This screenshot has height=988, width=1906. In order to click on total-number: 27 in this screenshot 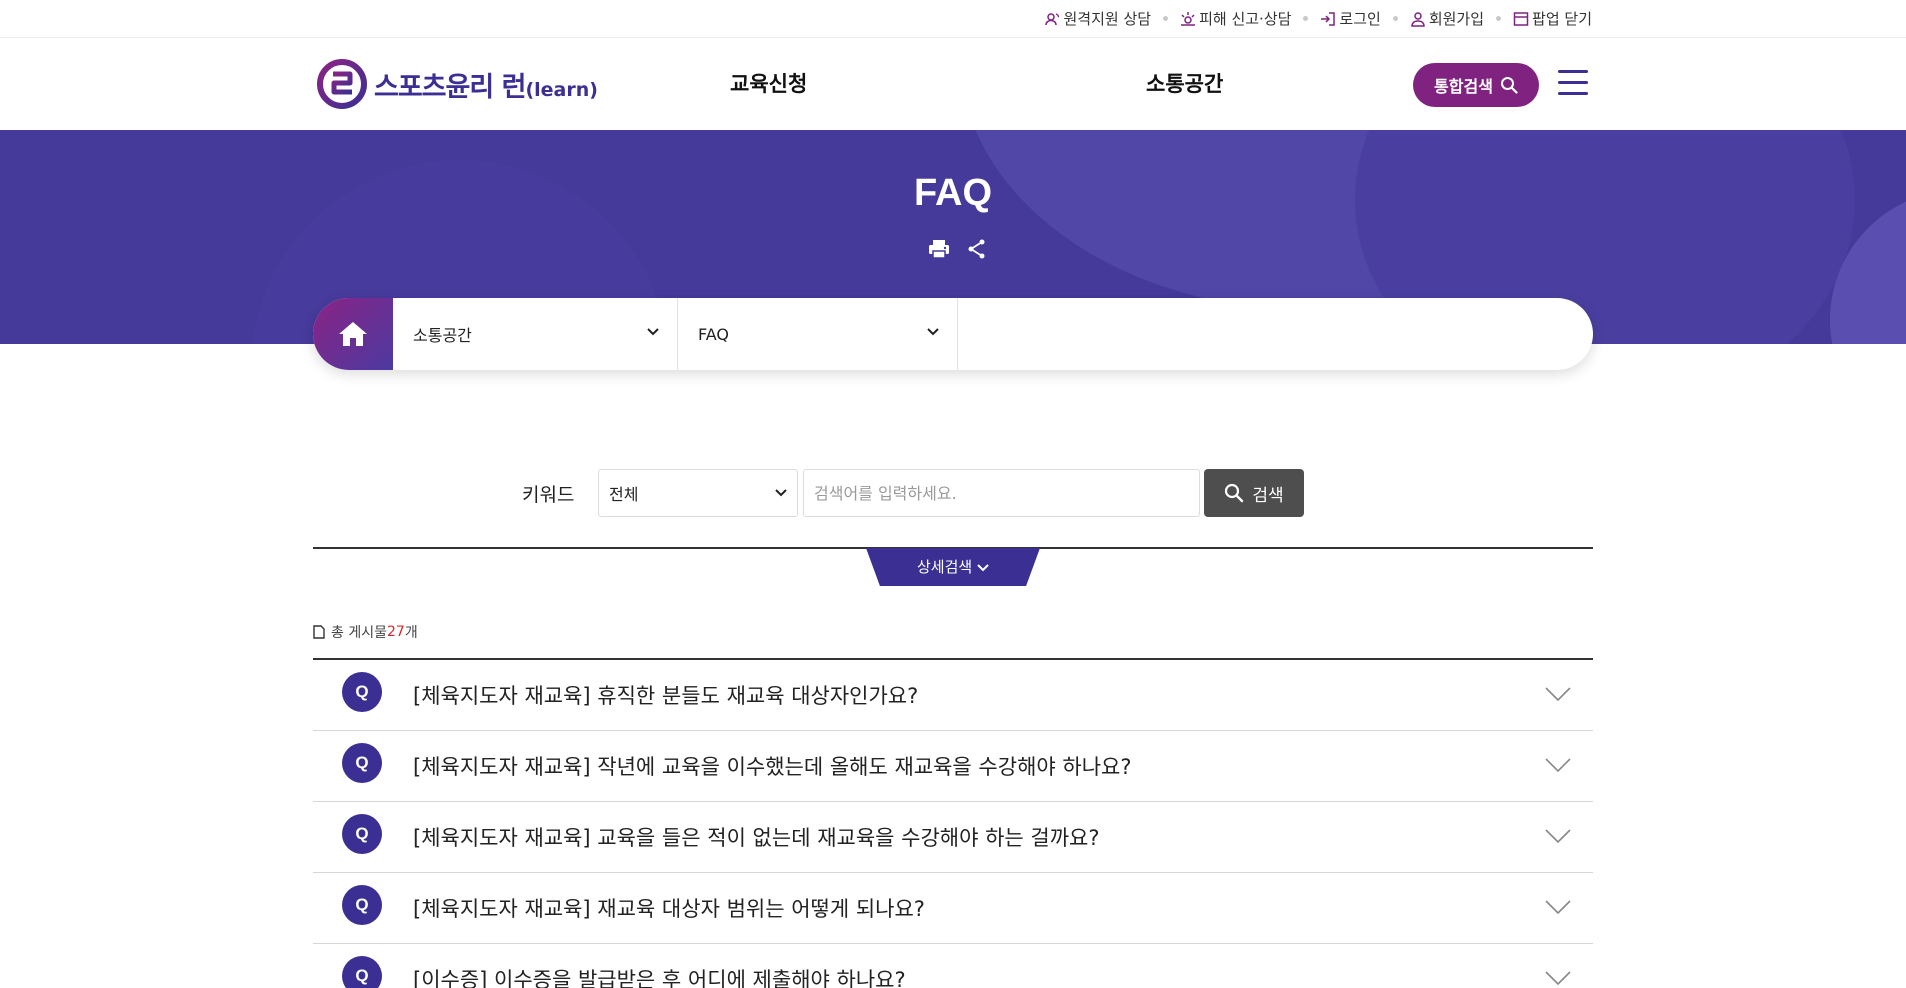, I will do `click(395, 632)`.